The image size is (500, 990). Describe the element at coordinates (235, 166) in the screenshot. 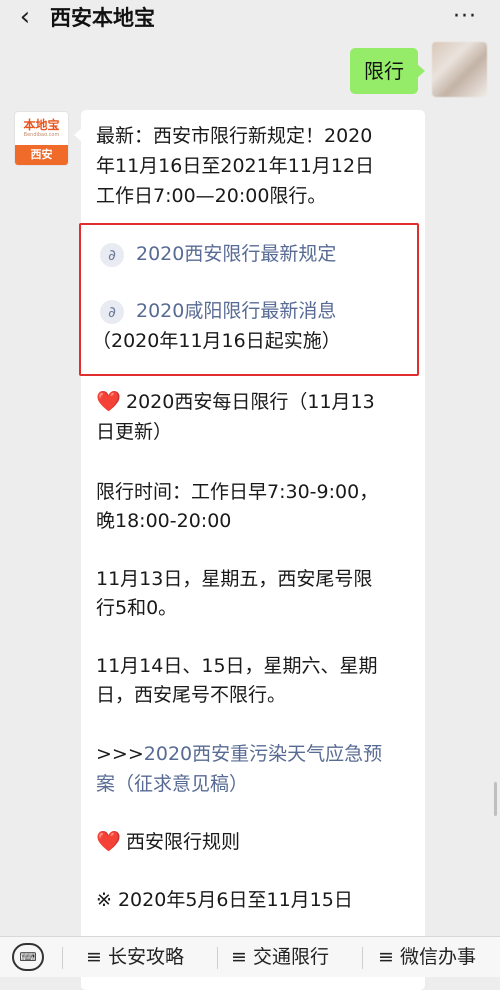

I see `intro-line-2: 年11月16日至2021年11月12日` at that location.